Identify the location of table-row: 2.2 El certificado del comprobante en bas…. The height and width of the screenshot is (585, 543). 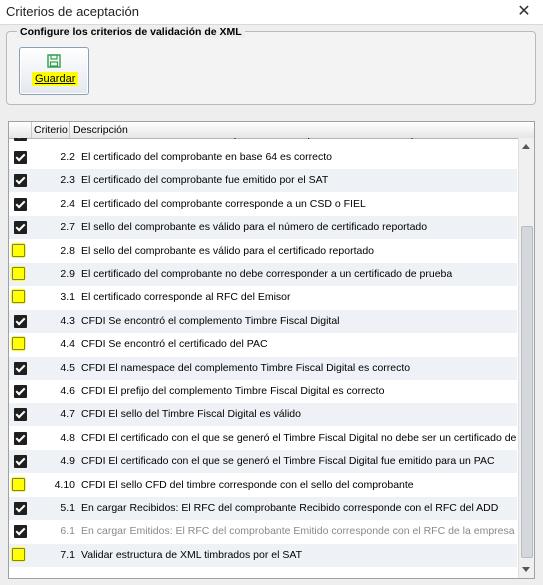
(263, 157).